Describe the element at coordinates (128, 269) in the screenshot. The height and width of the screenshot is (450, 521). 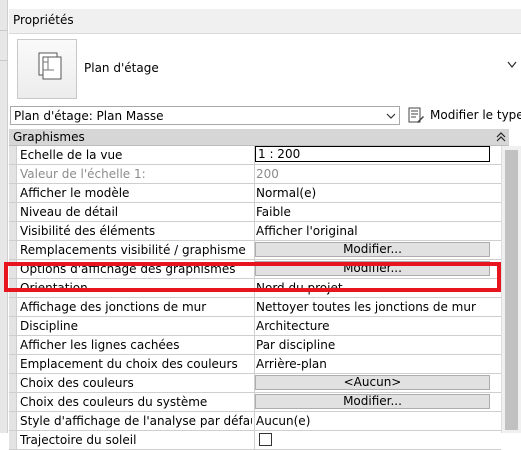
I see `property-name: Options d'affichage des graphismes` at that location.